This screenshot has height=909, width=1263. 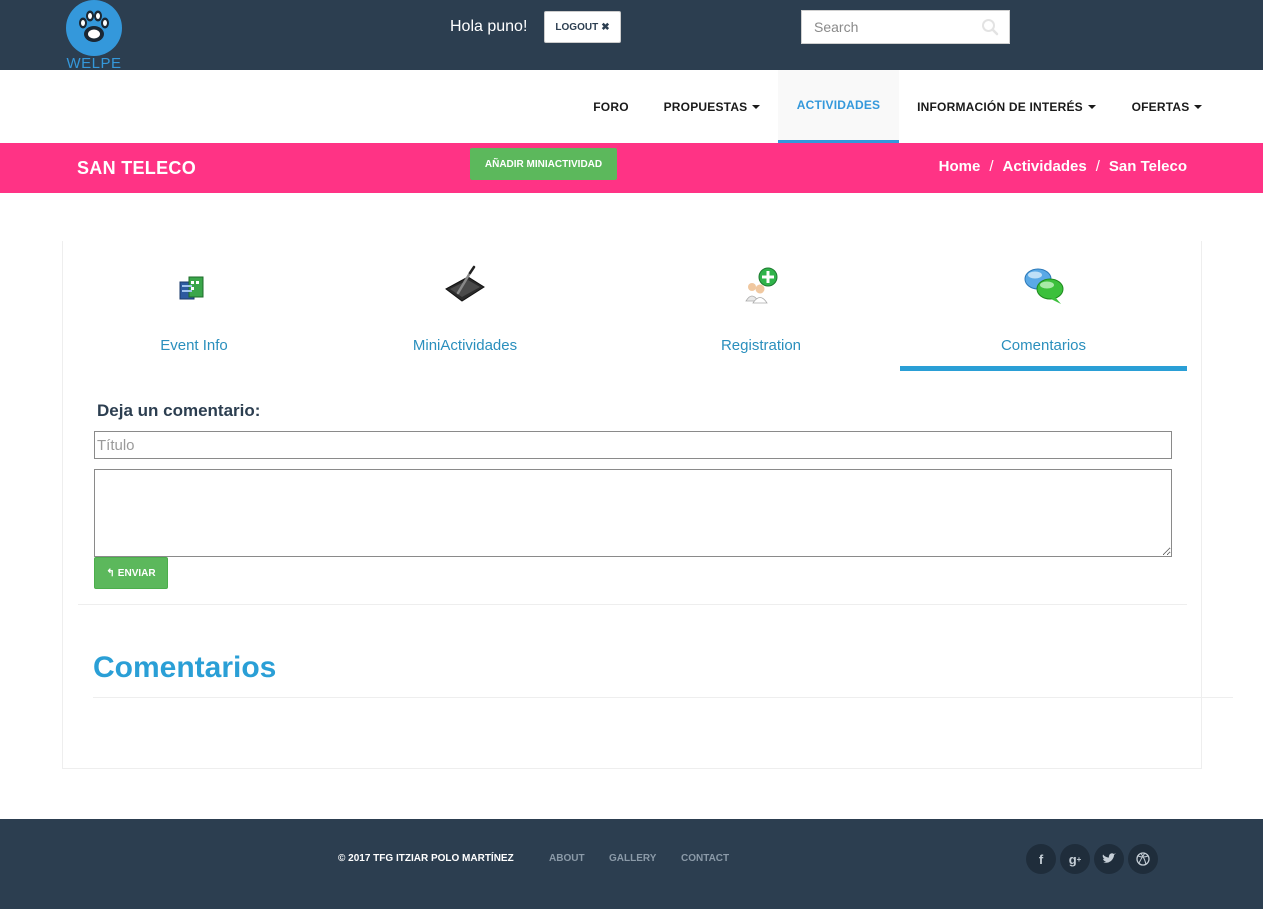 What do you see at coordinates (1045, 166) in the screenshot?
I see `breadcrumb-actividades: Actividades` at bounding box center [1045, 166].